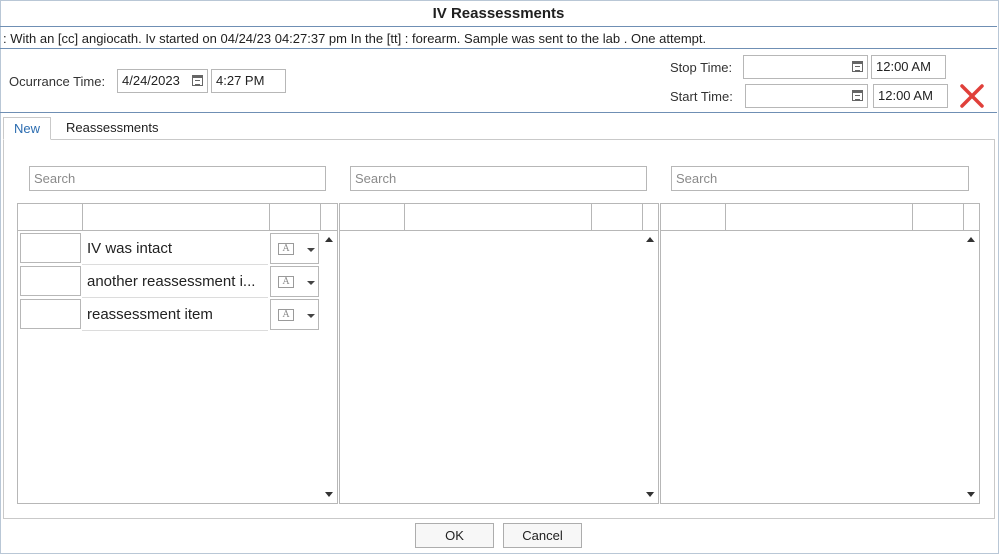 The height and width of the screenshot is (554, 999). I want to click on header-divider, so click(498, 112).